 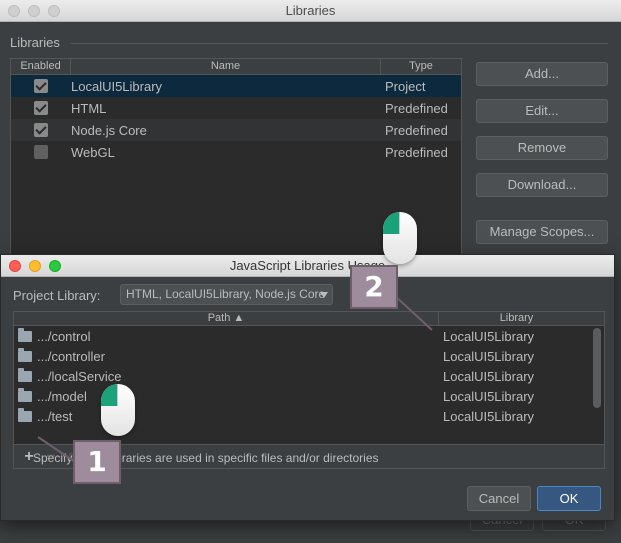 I want to click on libraries-section-label: Libraries, so click(x=35, y=42).